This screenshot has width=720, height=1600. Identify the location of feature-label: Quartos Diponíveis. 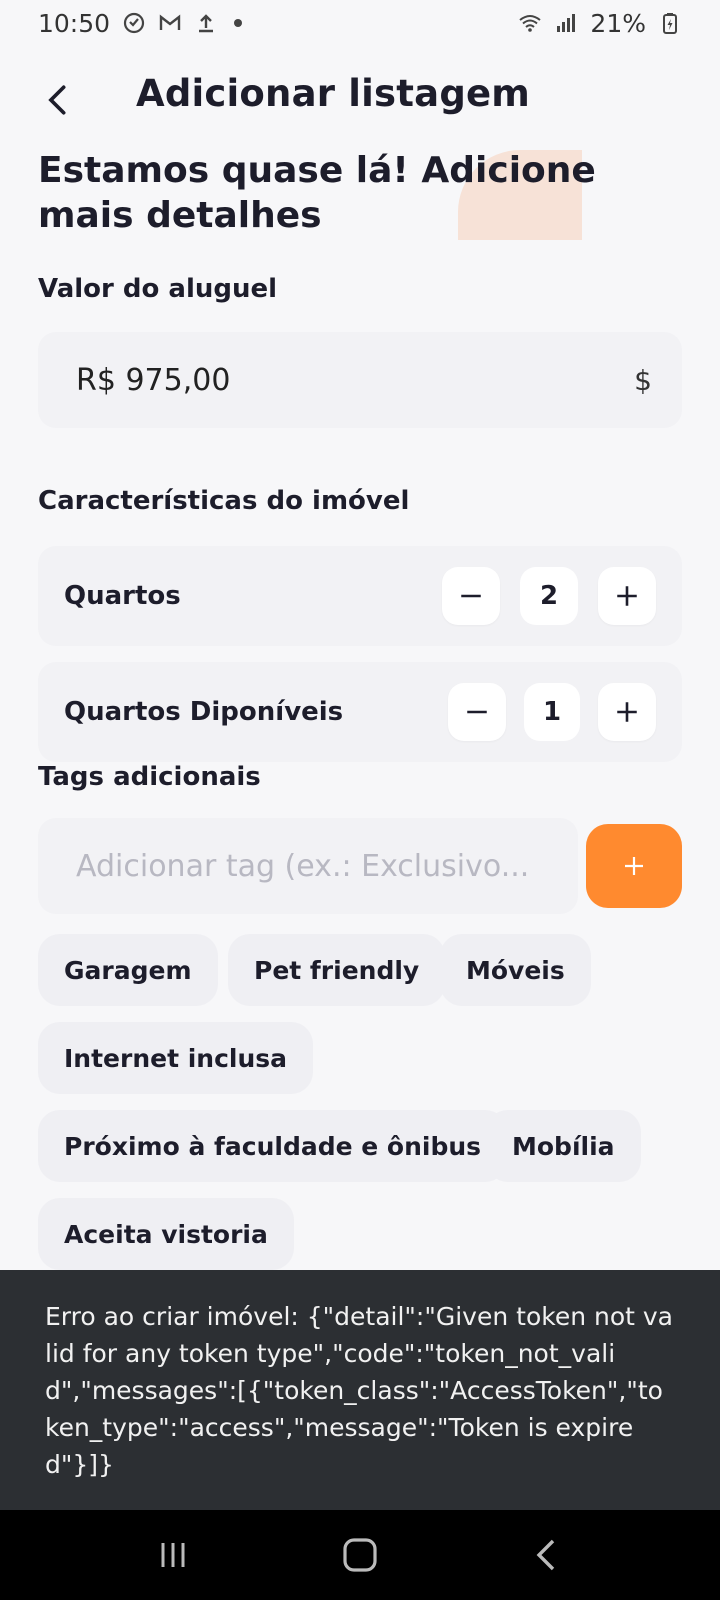
(204, 712).